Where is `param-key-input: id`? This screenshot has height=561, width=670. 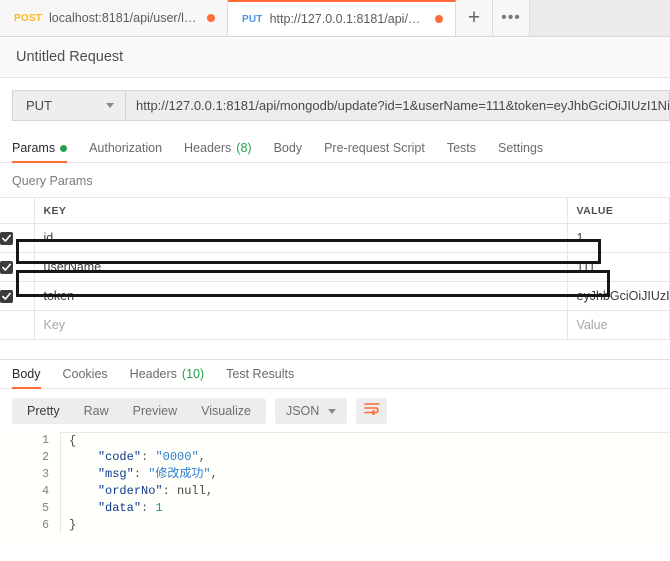 param-key-input: id is located at coordinates (300, 238).